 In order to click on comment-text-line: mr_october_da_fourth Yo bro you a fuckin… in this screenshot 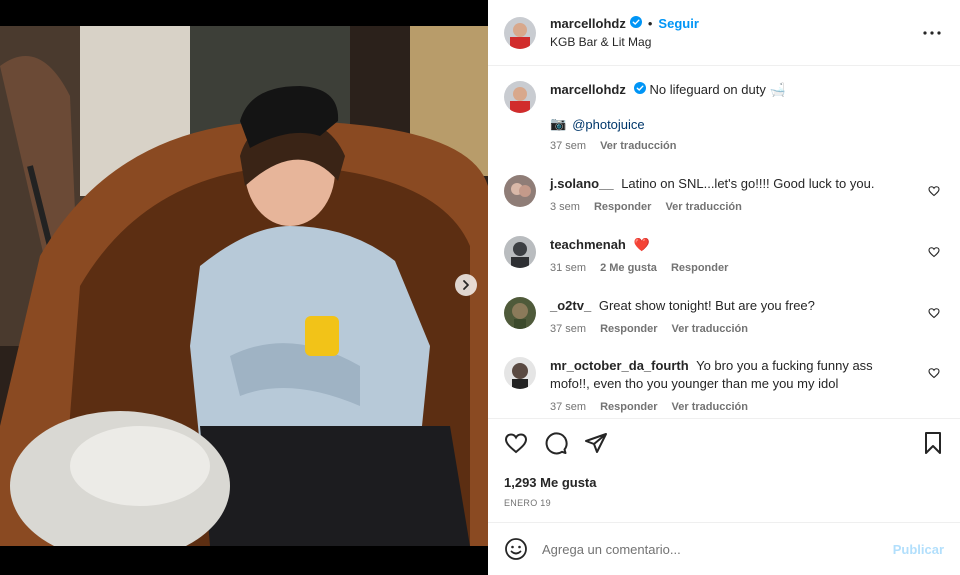, I will do `click(732, 375)`.